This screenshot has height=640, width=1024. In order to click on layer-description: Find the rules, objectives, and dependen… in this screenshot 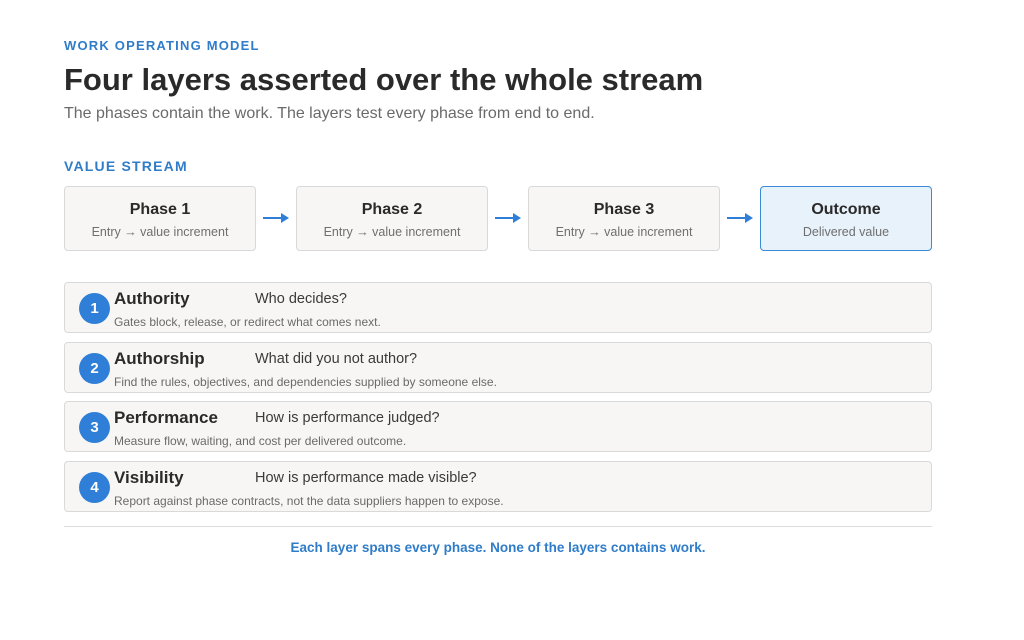, I will do `click(305, 382)`.